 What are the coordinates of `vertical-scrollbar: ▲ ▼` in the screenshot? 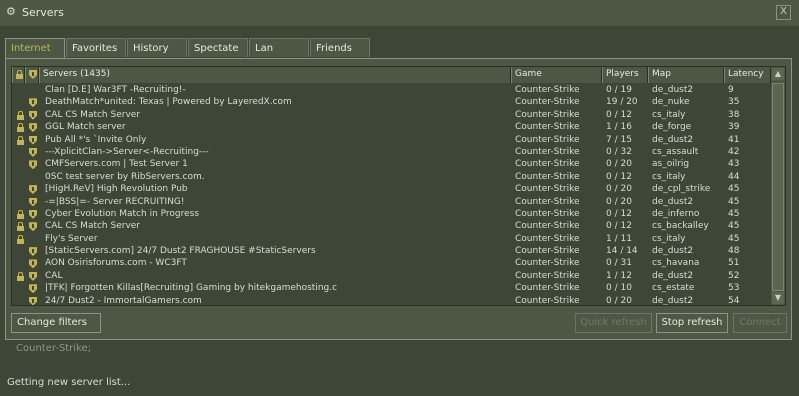 It's located at (778, 186).